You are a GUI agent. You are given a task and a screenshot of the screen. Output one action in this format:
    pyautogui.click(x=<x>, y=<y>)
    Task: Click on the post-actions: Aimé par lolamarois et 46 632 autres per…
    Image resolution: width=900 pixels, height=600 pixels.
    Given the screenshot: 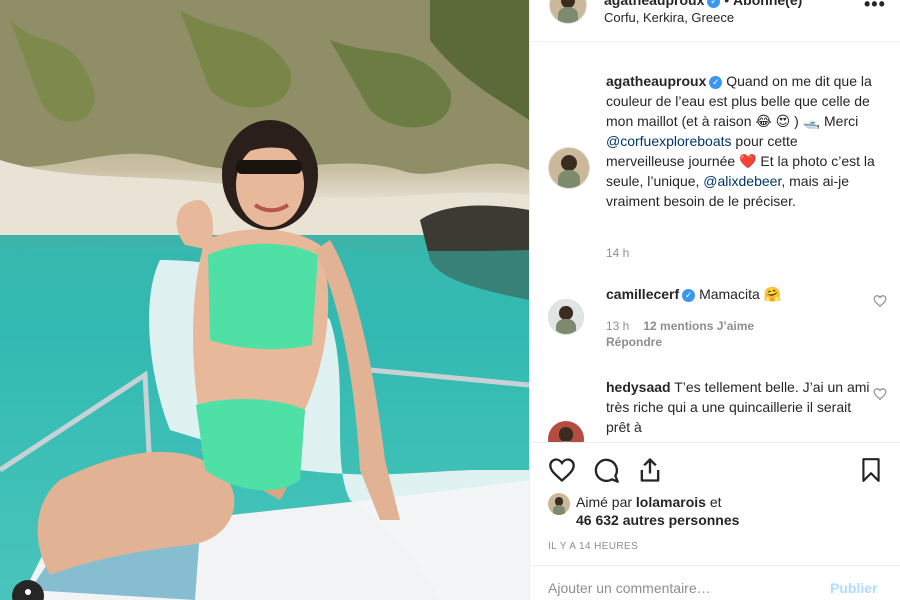 What is the action you would take?
    pyautogui.click(x=715, y=521)
    